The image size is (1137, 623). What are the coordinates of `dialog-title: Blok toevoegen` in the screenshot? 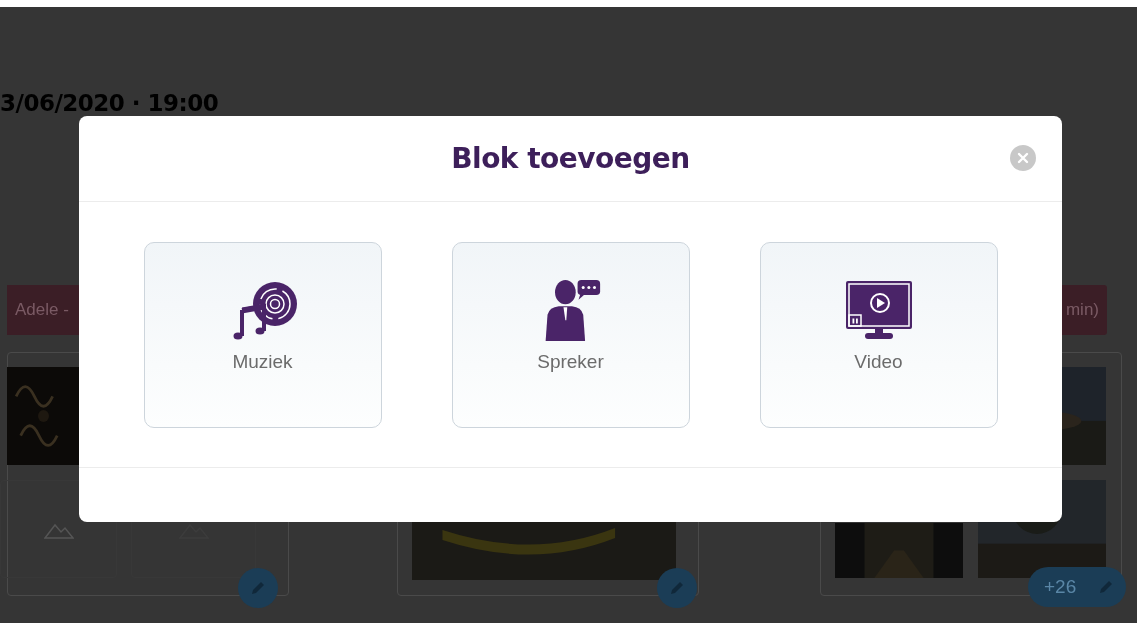 It's located at (570, 158).